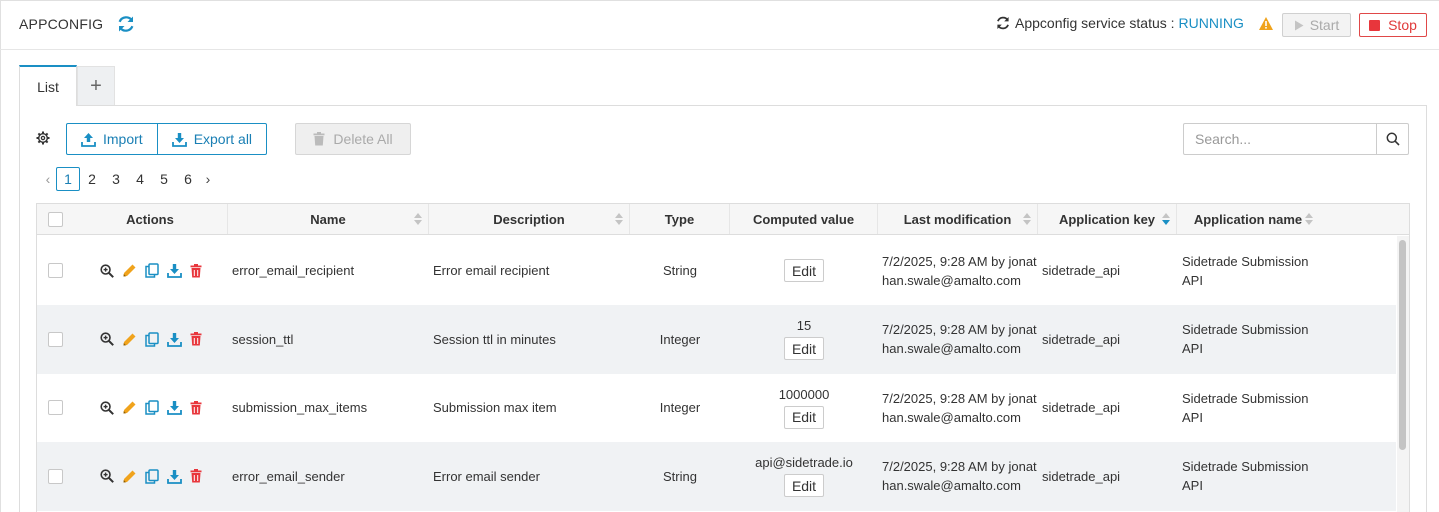 This screenshot has width=1439, height=512. Describe the element at coordinates (680, 219) in the screenshot. I see `col-type: Type` at that location.